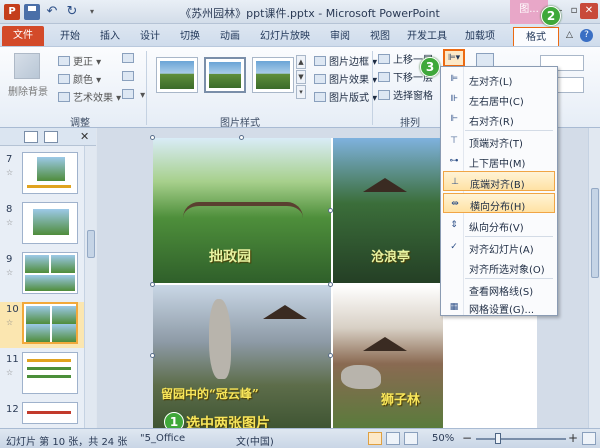  I want to click on language-status: 文(中国), so click(255, 440).